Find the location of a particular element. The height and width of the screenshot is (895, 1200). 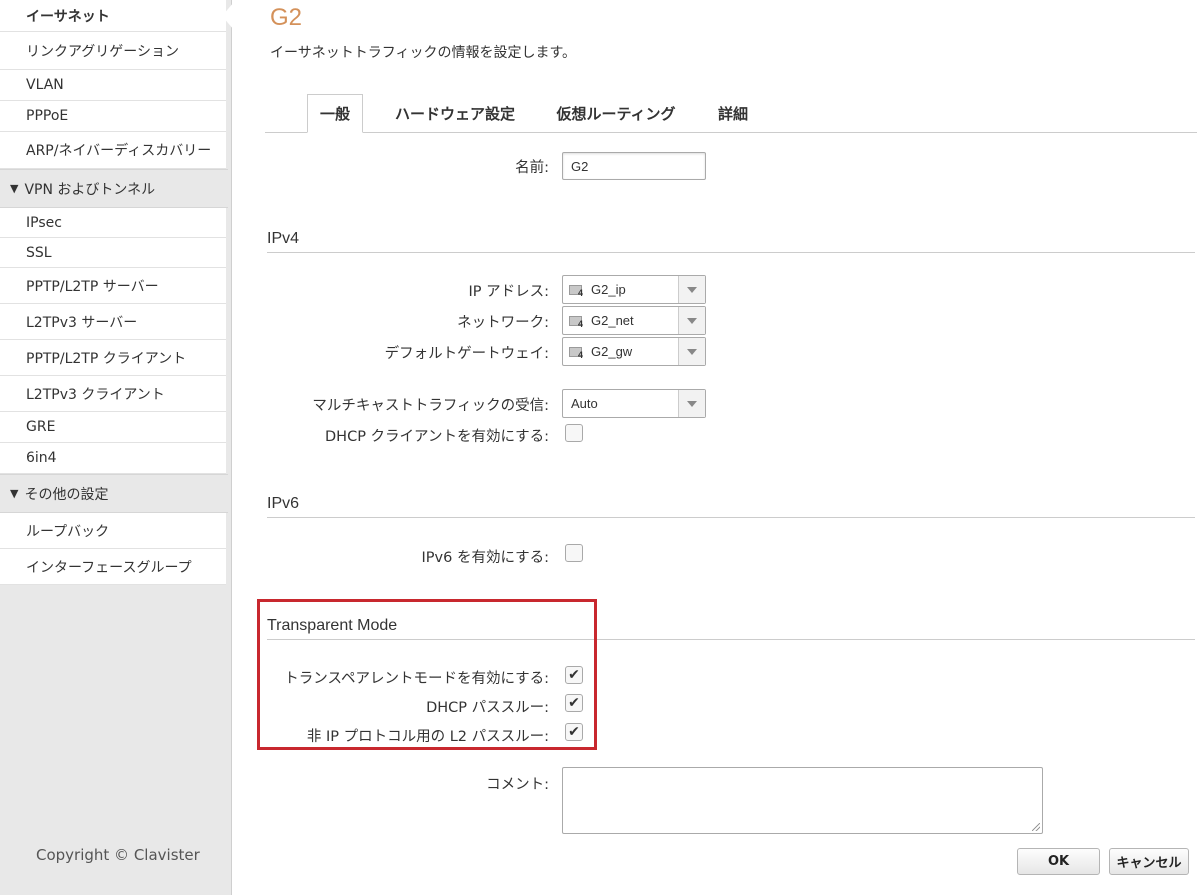

ip-address-select: 4 G2_ip is located at coordinates (634, 289).